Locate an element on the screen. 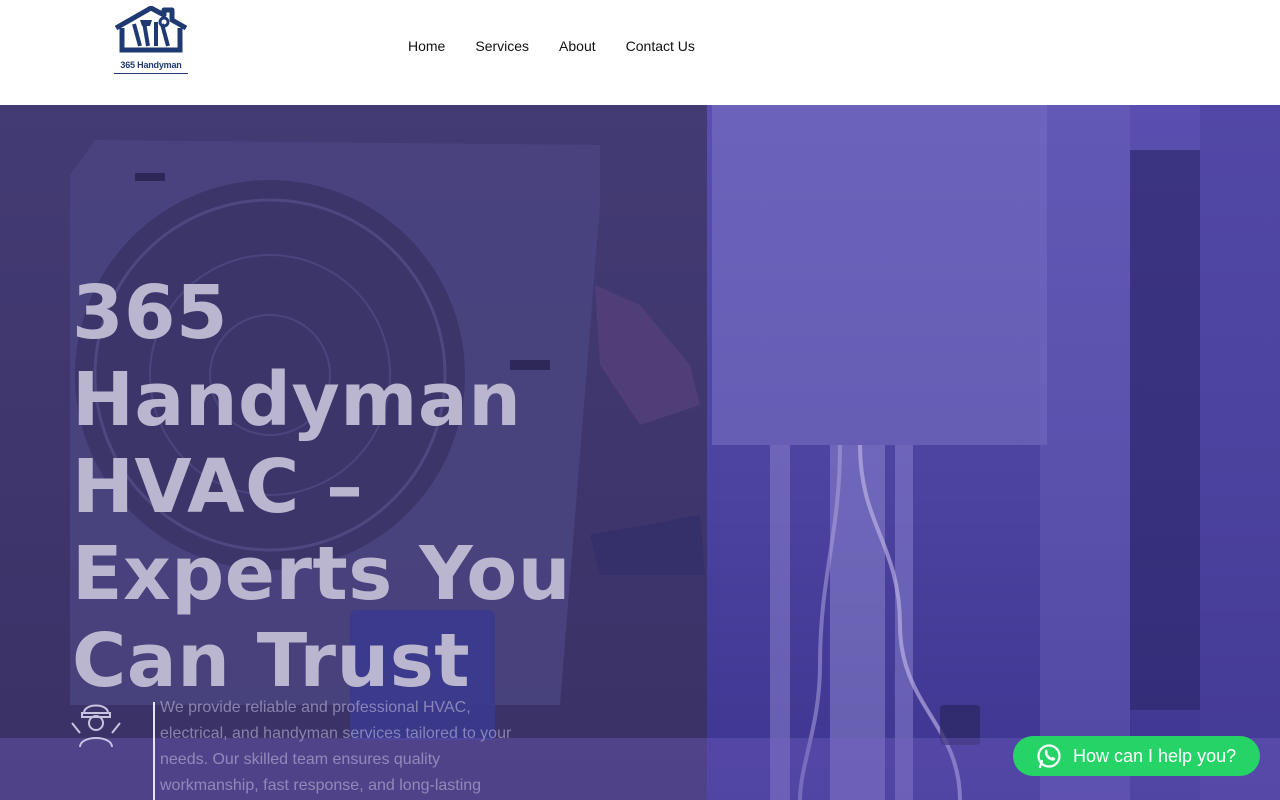  nav-contact-us: Contact Us is located at coordinates (660, 46).